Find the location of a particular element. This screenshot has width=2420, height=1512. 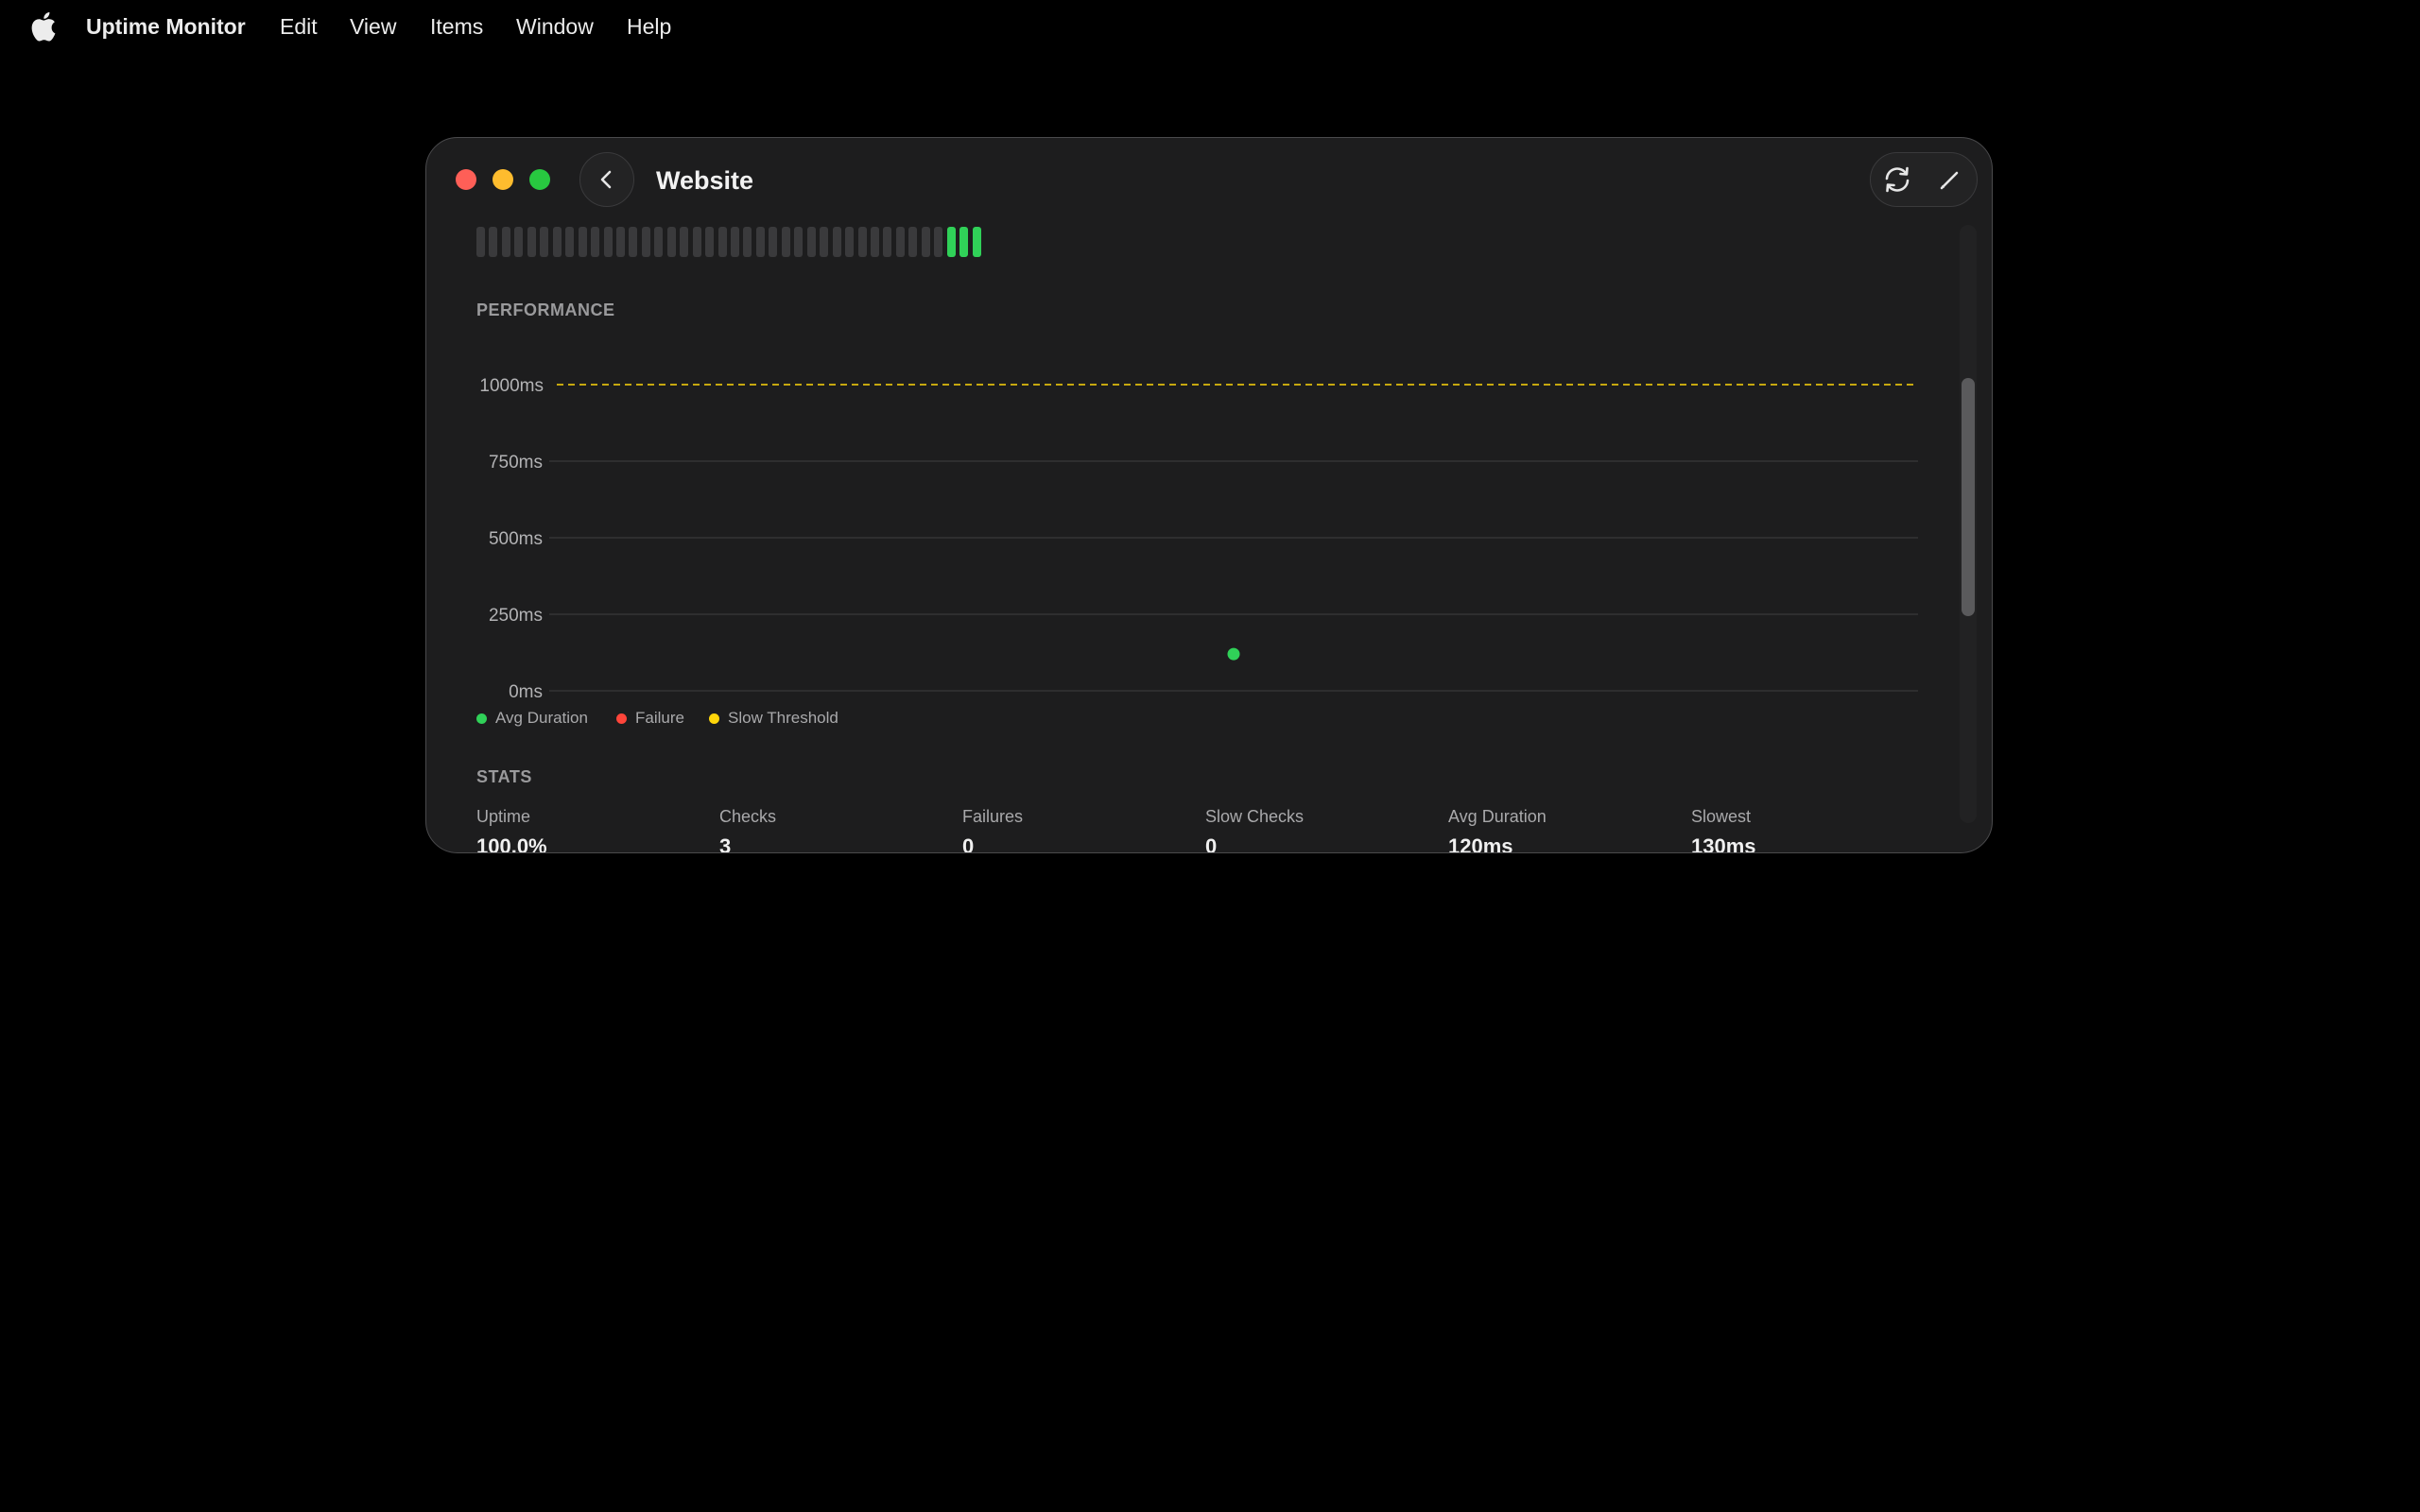

menu-items: Items is located at coordinates (456, 26).